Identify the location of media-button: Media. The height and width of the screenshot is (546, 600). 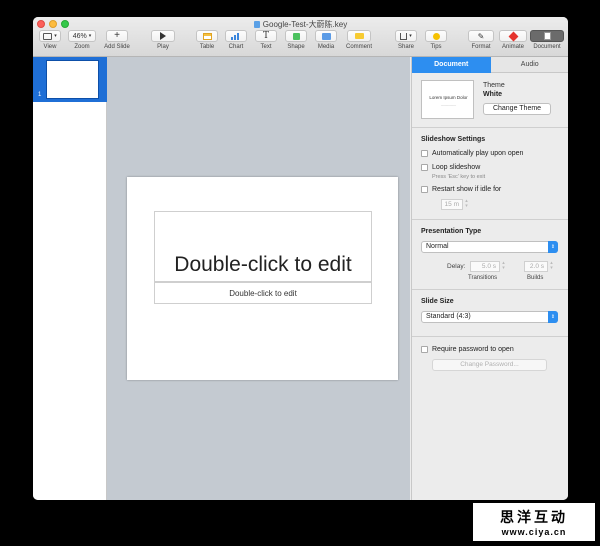
(326, 42).